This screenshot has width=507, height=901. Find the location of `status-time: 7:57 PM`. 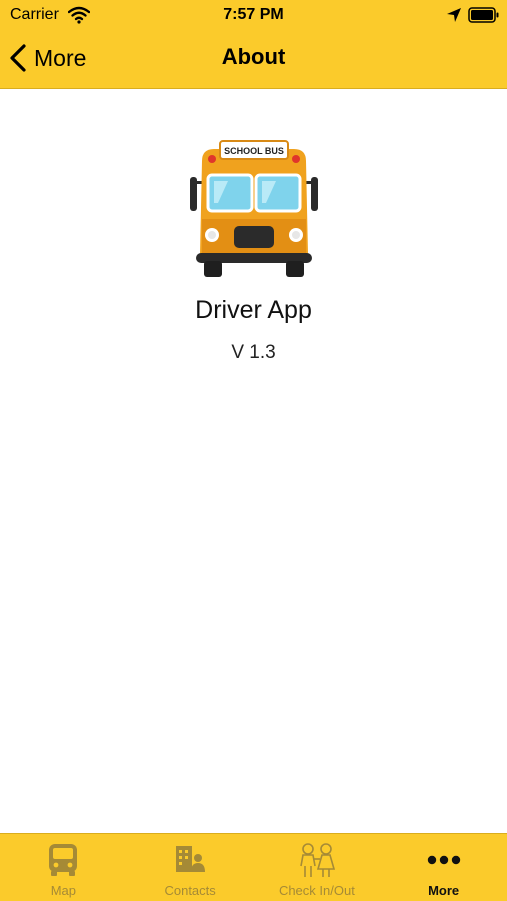

status-time: 7:57 PM is located at coordinates (253, 14).